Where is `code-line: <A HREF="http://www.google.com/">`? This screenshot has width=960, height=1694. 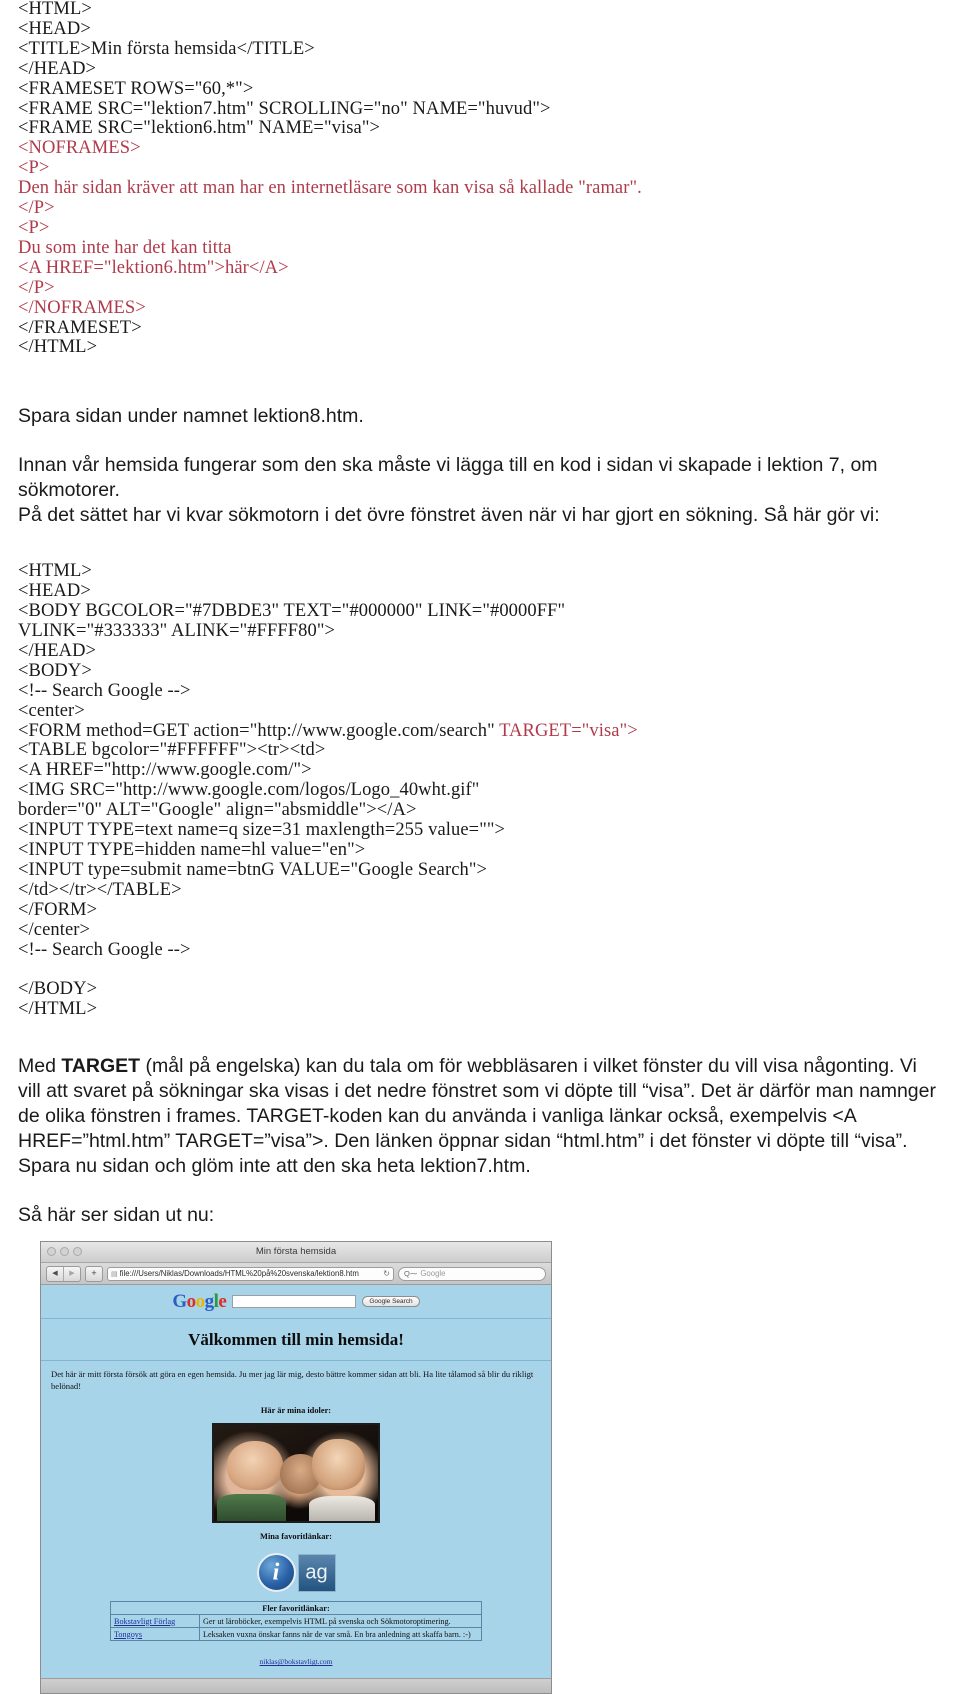
code-line: <A HREF="http://www.google.com/"> is located at coordinates (165, 770).